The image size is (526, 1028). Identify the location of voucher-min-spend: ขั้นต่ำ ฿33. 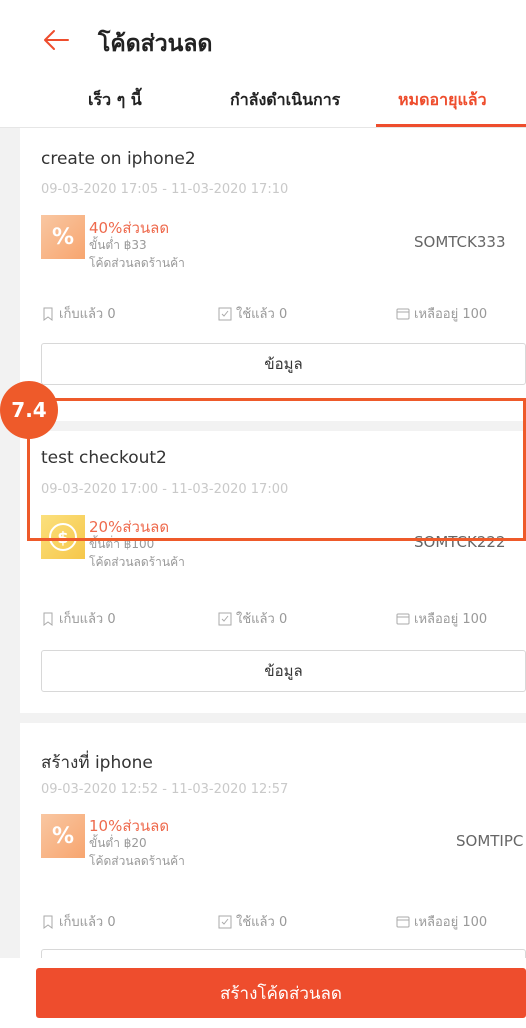
(118, 245).